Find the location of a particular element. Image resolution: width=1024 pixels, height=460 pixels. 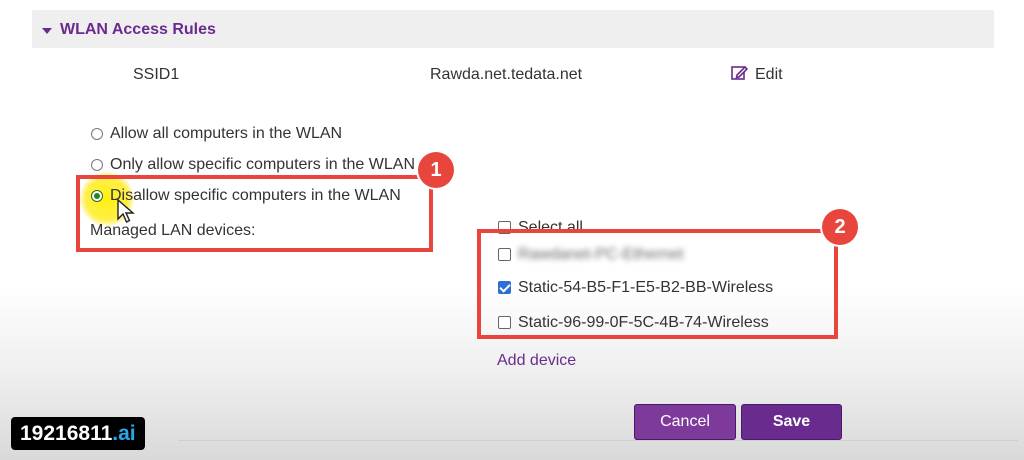

divider-line is located at coordinates (598, 440).